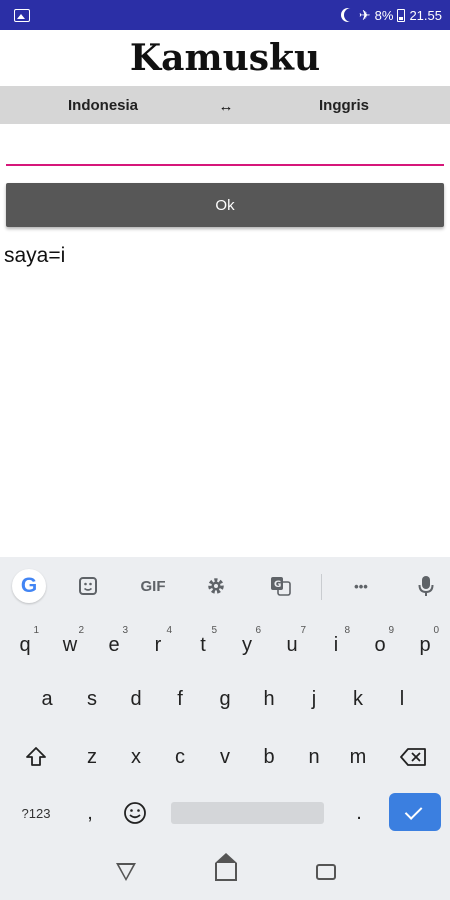  I want to click on key-o: o9, so click(380, 645).